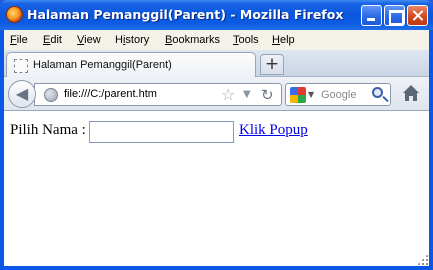 This screenshot has height=270, width=433. Describe the element at coordinates (267, 95) in the screenshot. I see `reload-icon: ↻` at that location.